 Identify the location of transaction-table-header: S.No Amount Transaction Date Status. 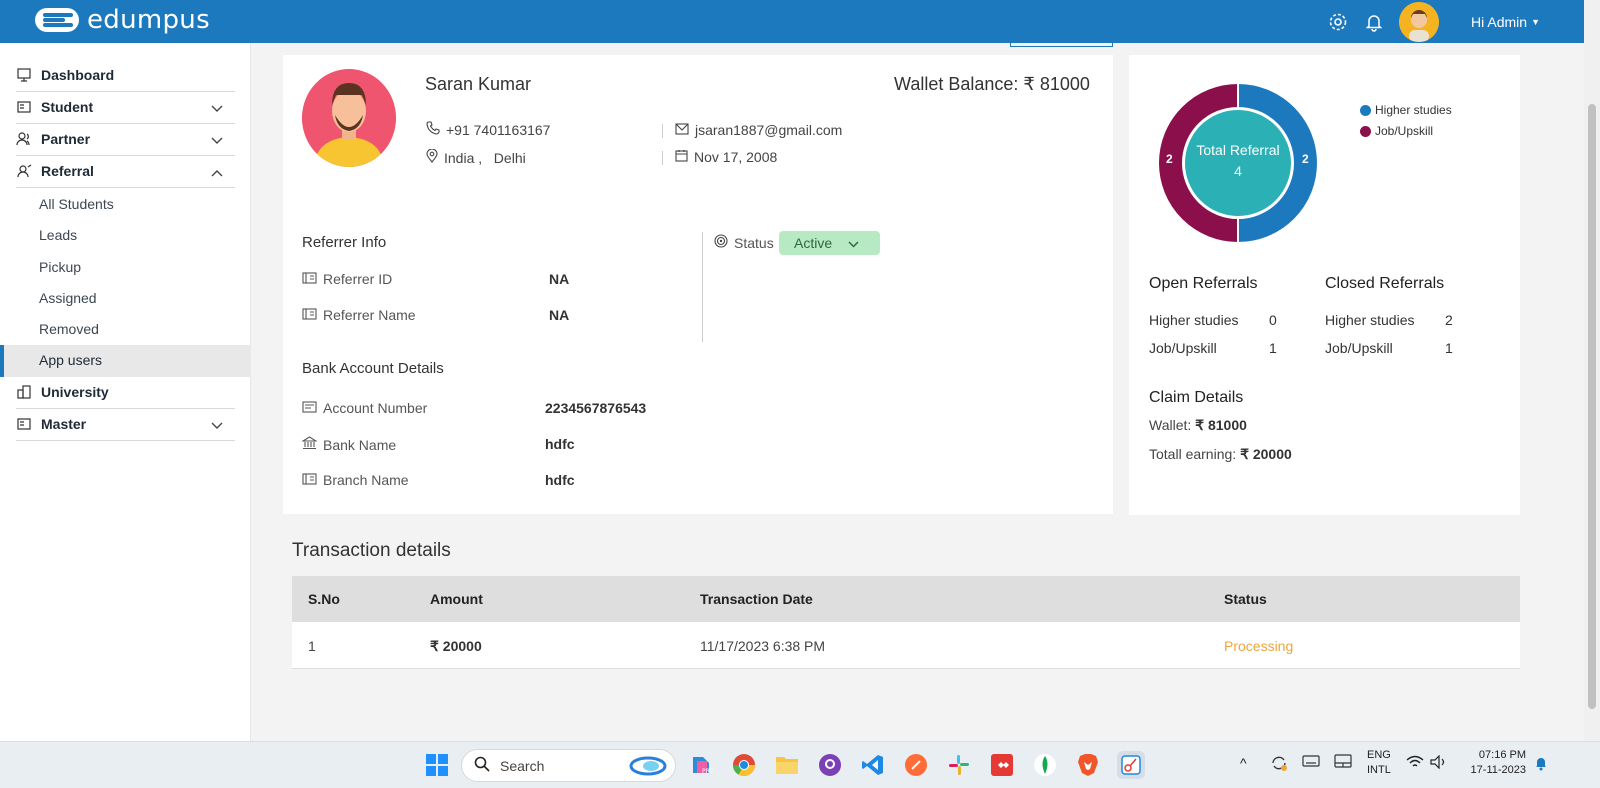
(906, 599).